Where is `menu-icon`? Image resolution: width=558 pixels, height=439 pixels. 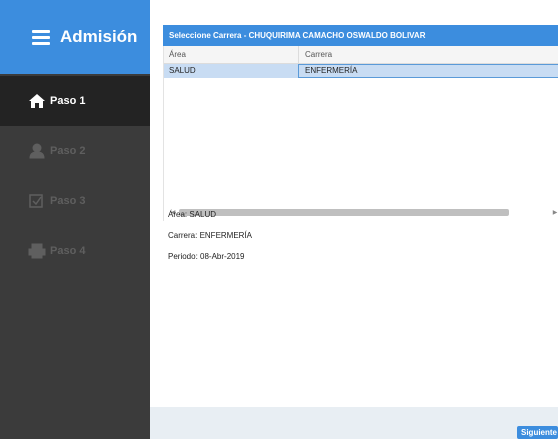 menu-icon is located at coordinates (41, 37).